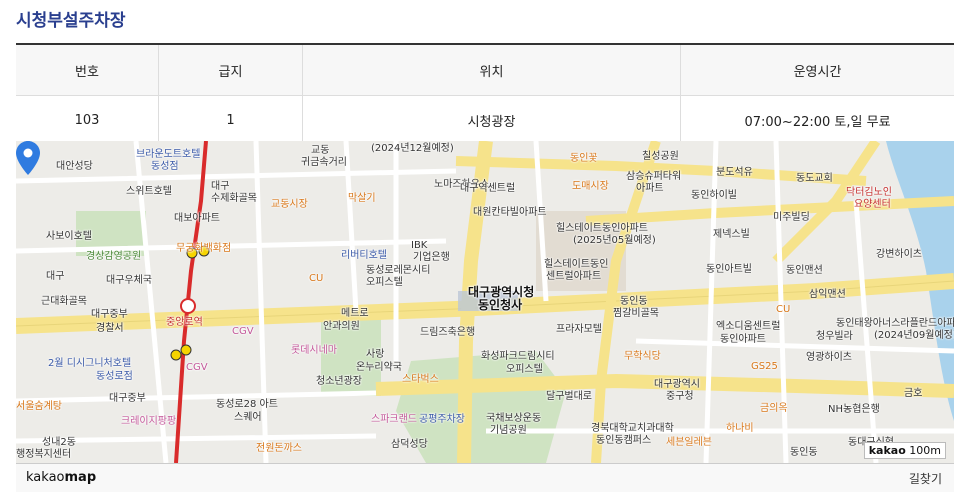 The width and height of the screenshot is (966, 501). Describe the element at coordinates (925, 478) in the screenshot. I see `route-button: 길찾기` at that location.